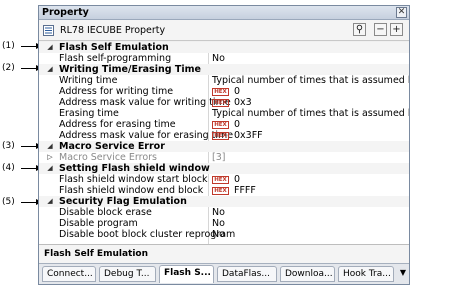 The image size is (473, 288). Describe the element at coordinates (147, 234) in the screenshot. I see `property-name: Disable boot block cluster reprogram` at that location.